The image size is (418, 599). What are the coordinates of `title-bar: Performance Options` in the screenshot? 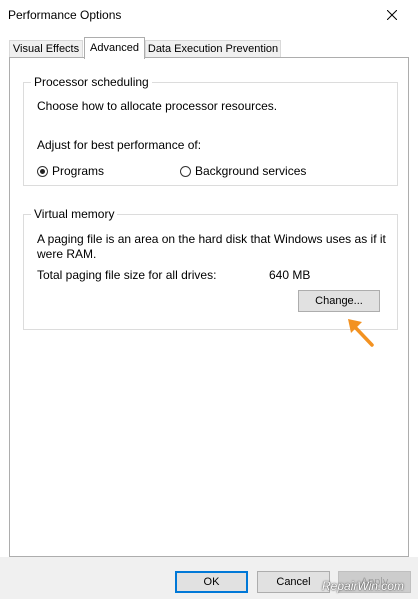 It's located at (209, 15).